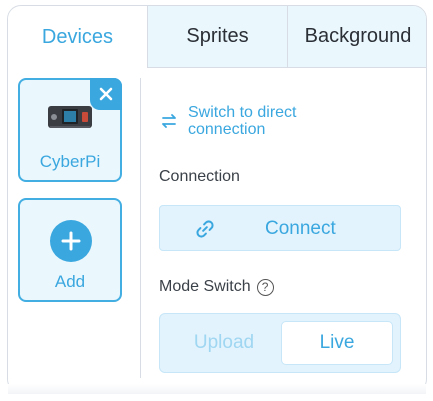  What do you see at coordinates (224, 343) in the screenshot?
I see `mode-option-upload: Upload` at bounding box center [224, 343].